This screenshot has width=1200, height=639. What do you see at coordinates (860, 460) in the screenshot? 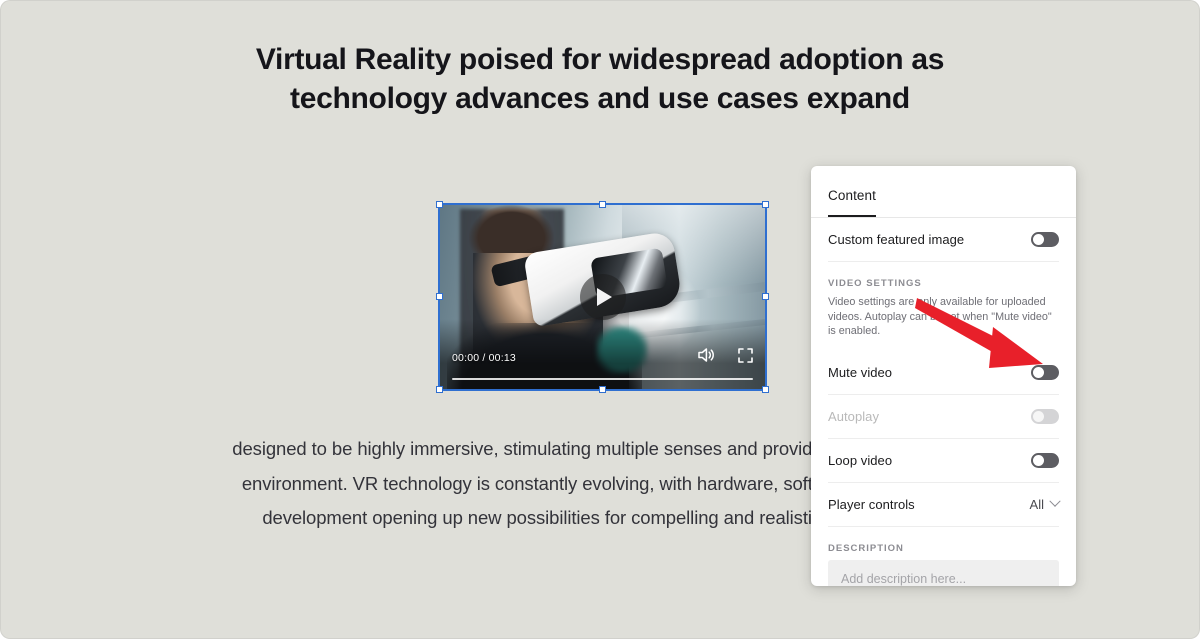
I see `loop-video-label: Loop video` at bounding box center [860, 460].